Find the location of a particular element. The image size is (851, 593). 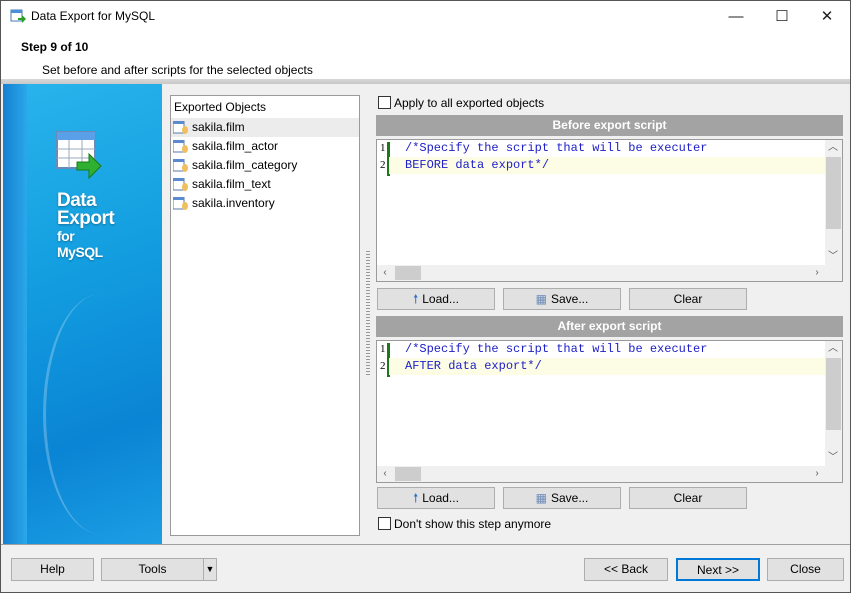

code-line: AFTER data export*/ is located at coordinates (607, 366).